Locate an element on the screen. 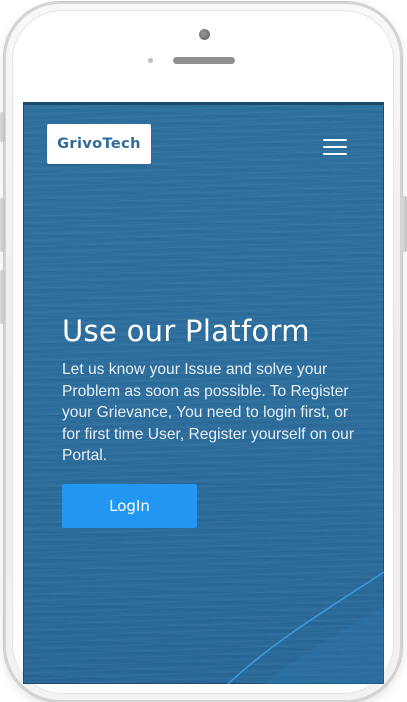 Image resolution: width=407 pixels, height=702 pixels. volume-down-button is located at coordinates (2, 297).